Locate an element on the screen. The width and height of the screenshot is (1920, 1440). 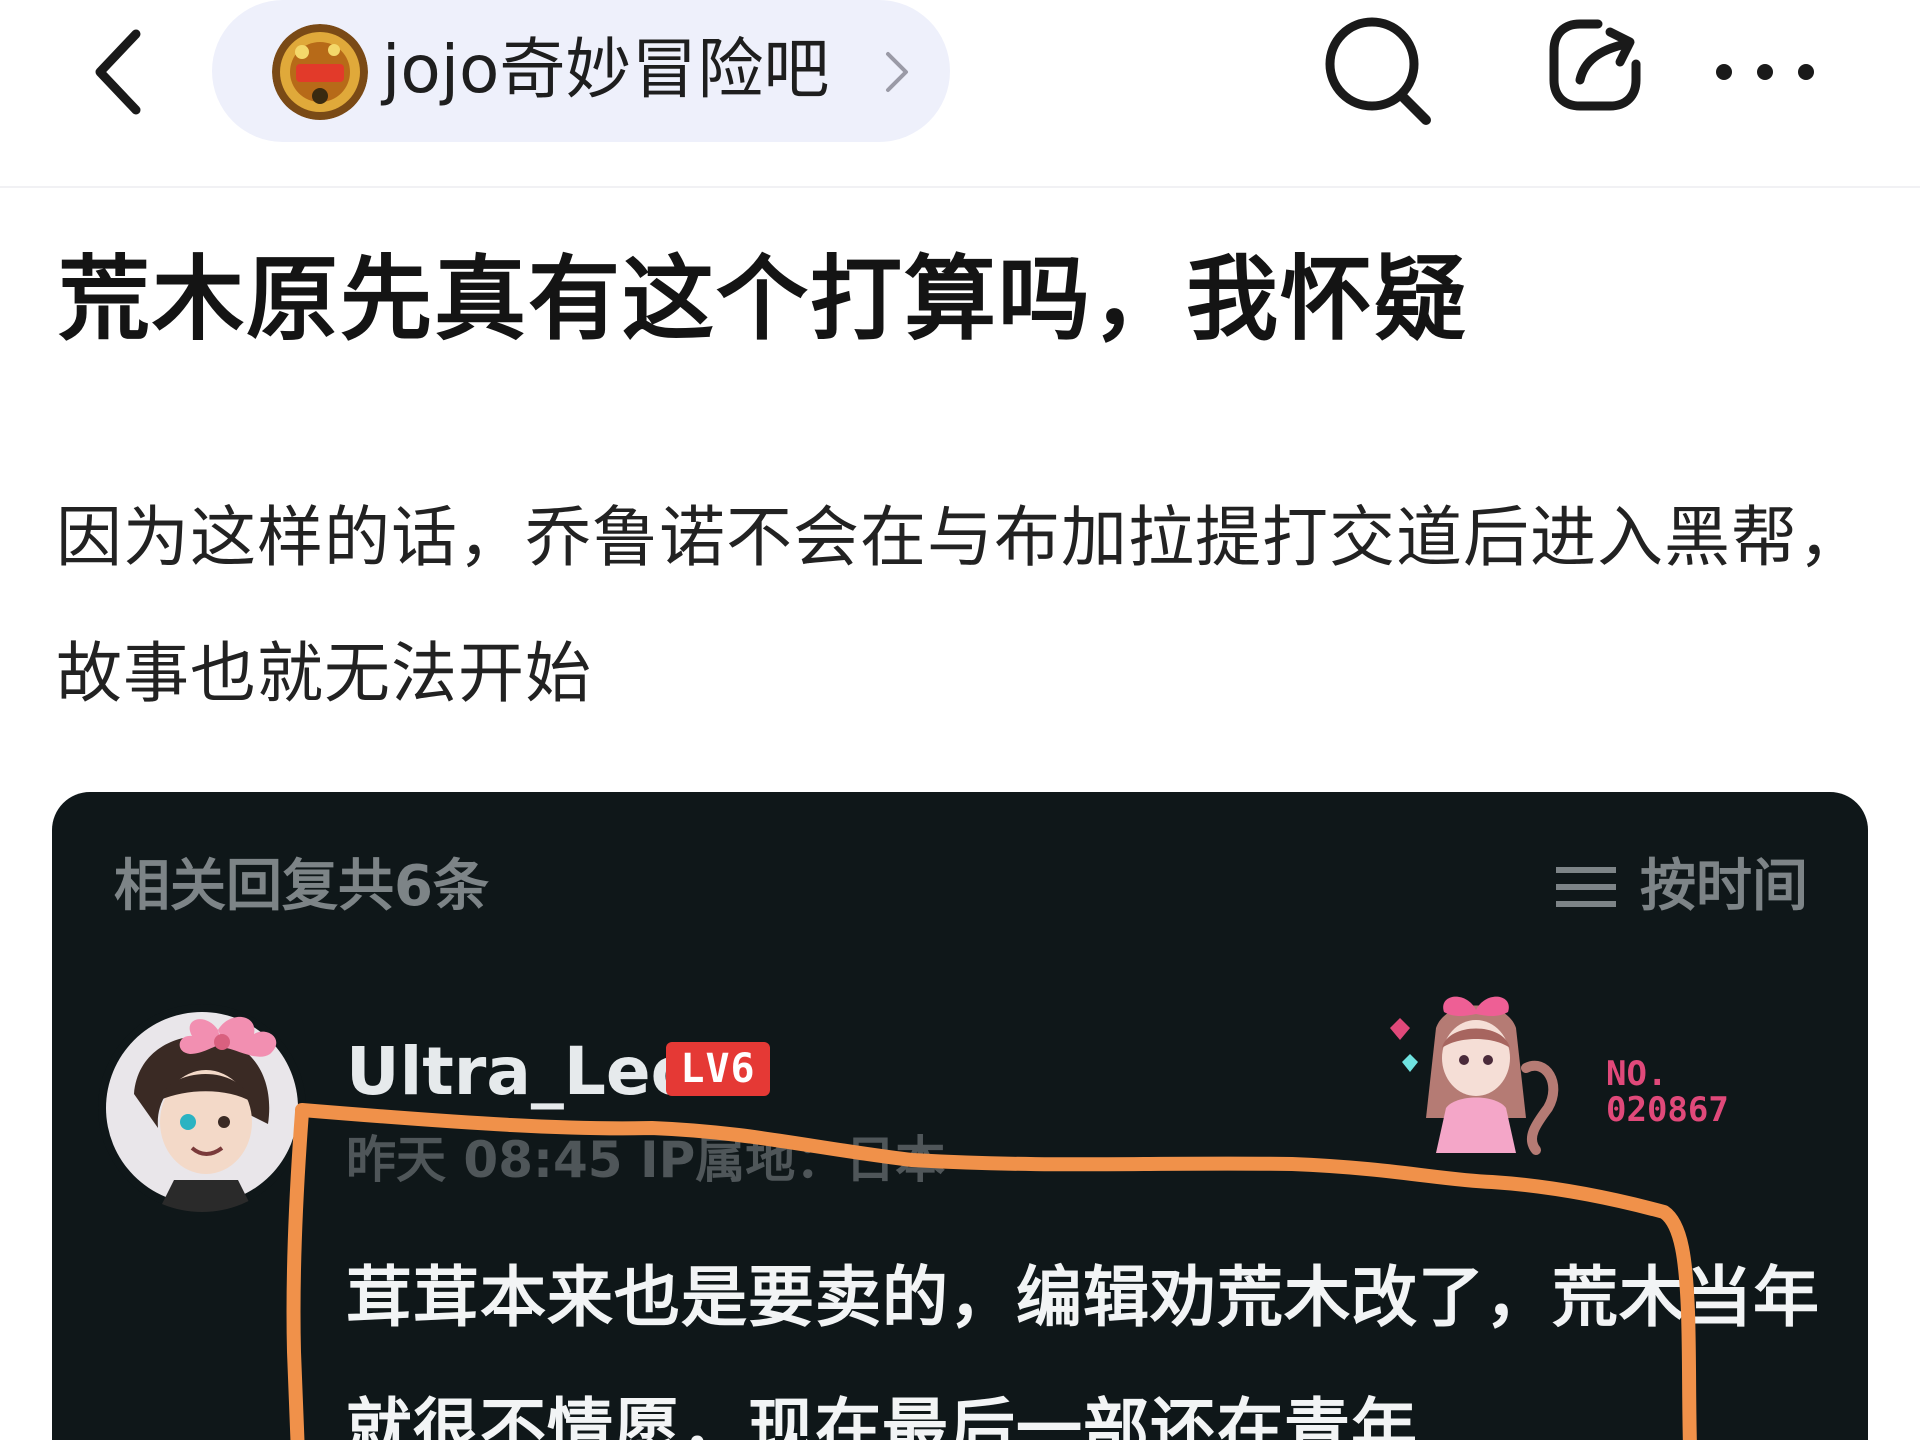
user-level-badge: LV6 is located at coordinates (718, 1069).